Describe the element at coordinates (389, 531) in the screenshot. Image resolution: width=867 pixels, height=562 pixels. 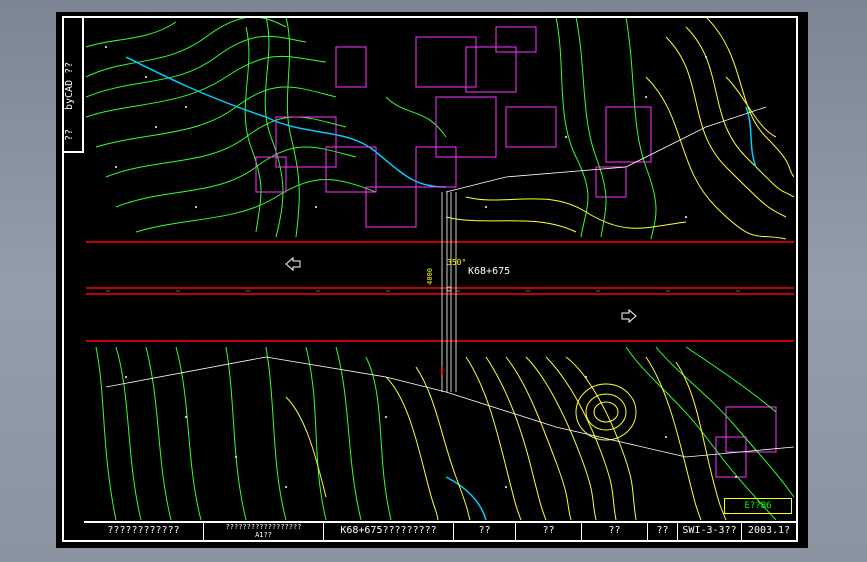
I see `title-cell-drawing-name: K68+675?????????` at that location.